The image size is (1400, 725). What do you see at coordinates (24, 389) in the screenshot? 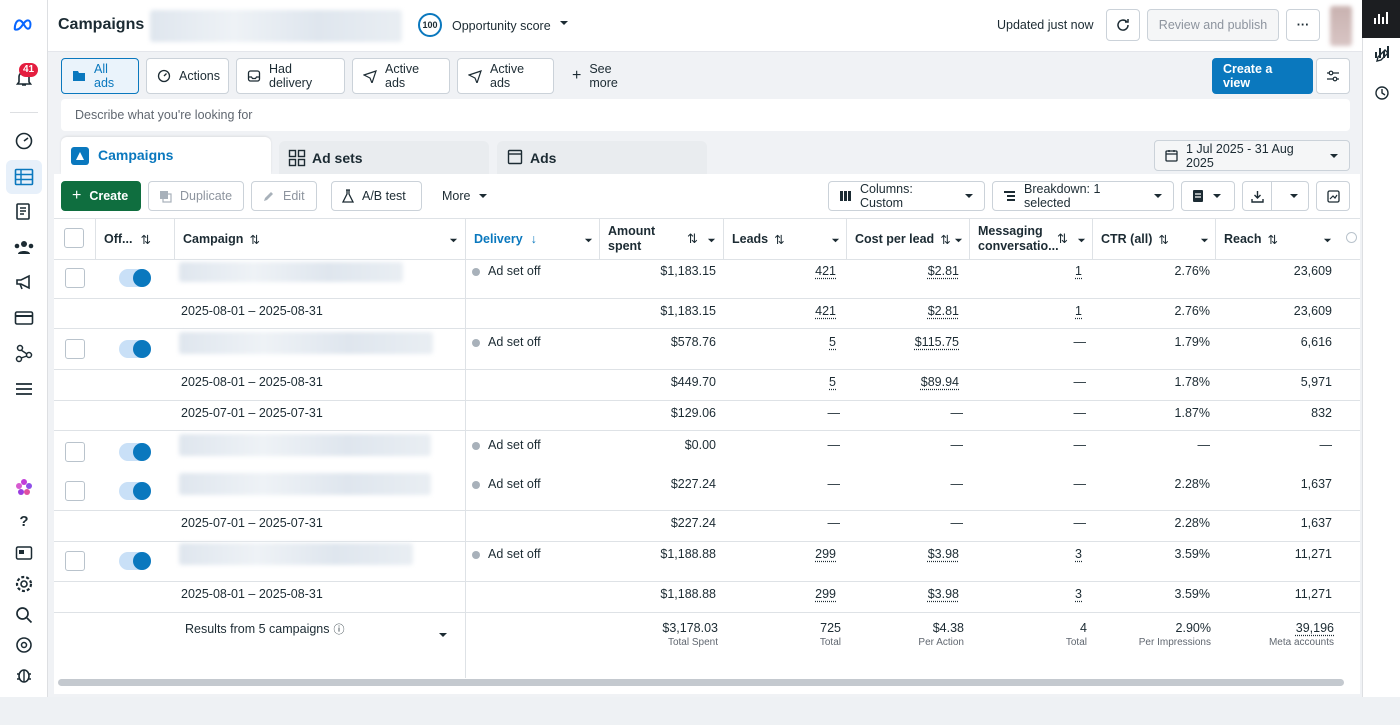
I see `menu-icon` at bounding box center [24, 389].